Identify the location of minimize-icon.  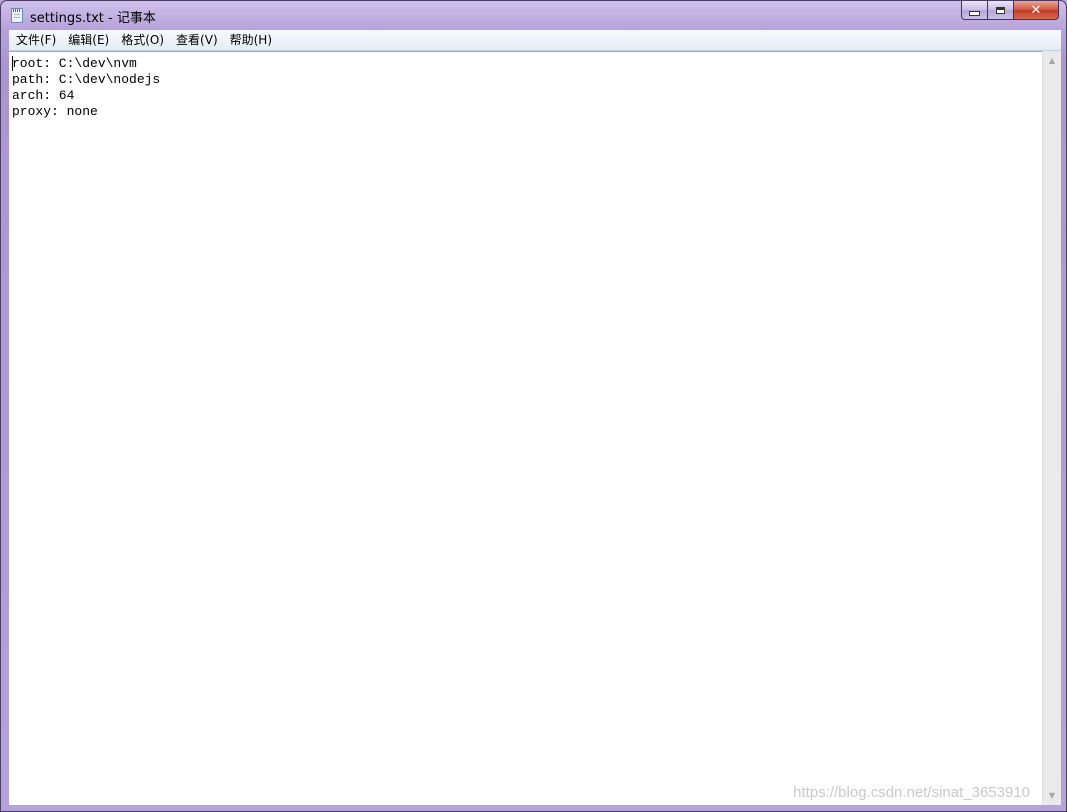
(974, 13).